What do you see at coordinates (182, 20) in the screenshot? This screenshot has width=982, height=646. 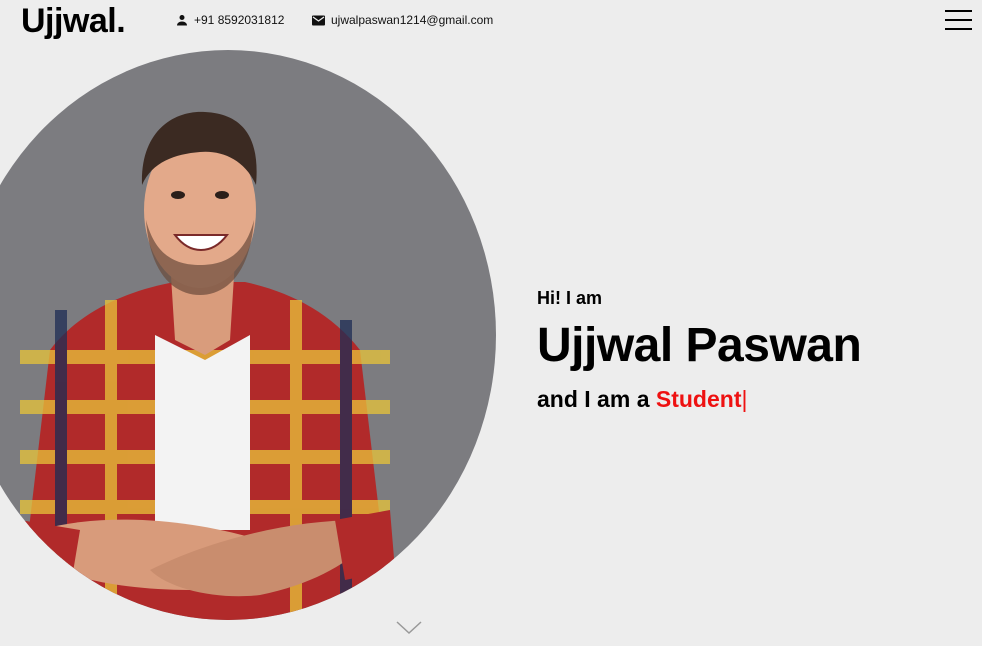 I see `person-icon` at bounding box center [182, 20].